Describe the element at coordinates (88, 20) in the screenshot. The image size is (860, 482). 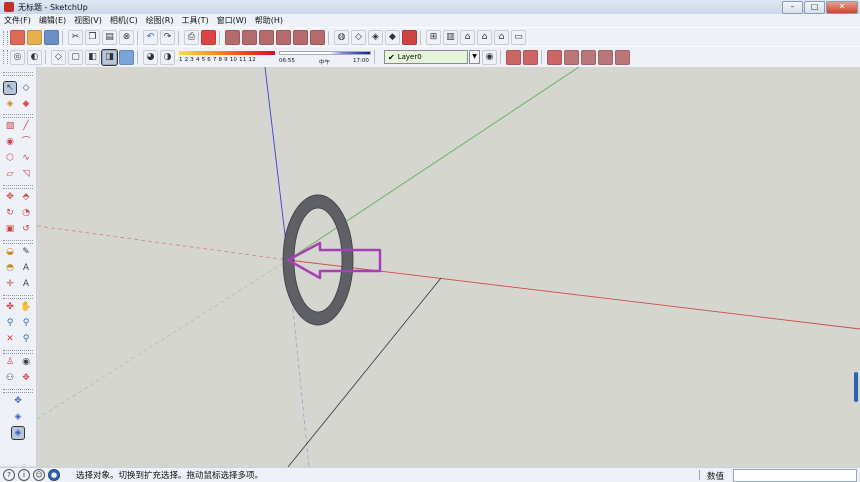
I see `menu-view: 视图(V)` at that location.